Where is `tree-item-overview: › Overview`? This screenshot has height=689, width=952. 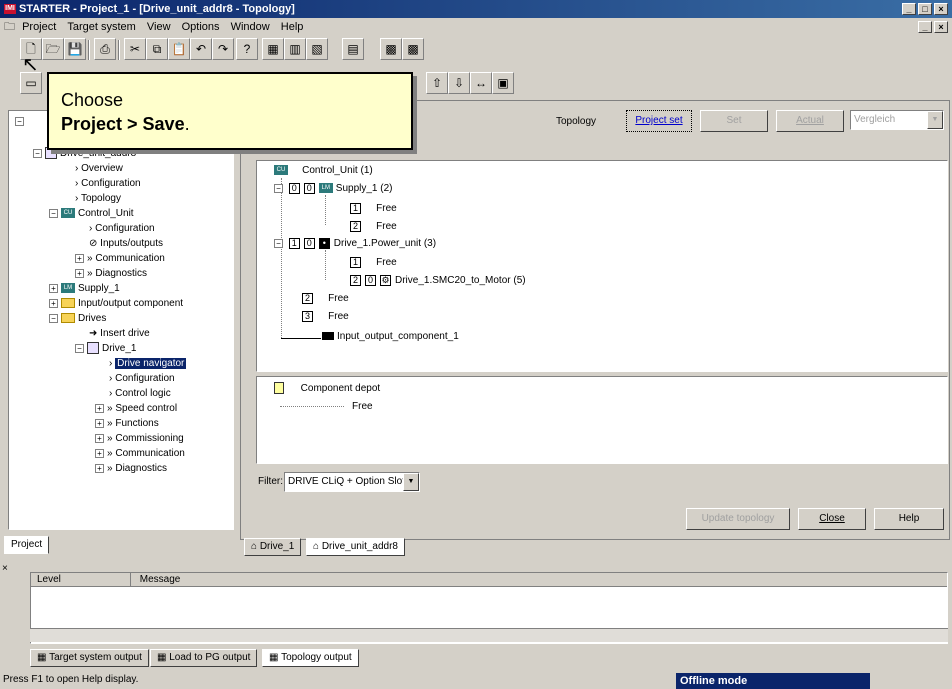
tree-item-overview: › Overview is located at coordinates (99, 169).